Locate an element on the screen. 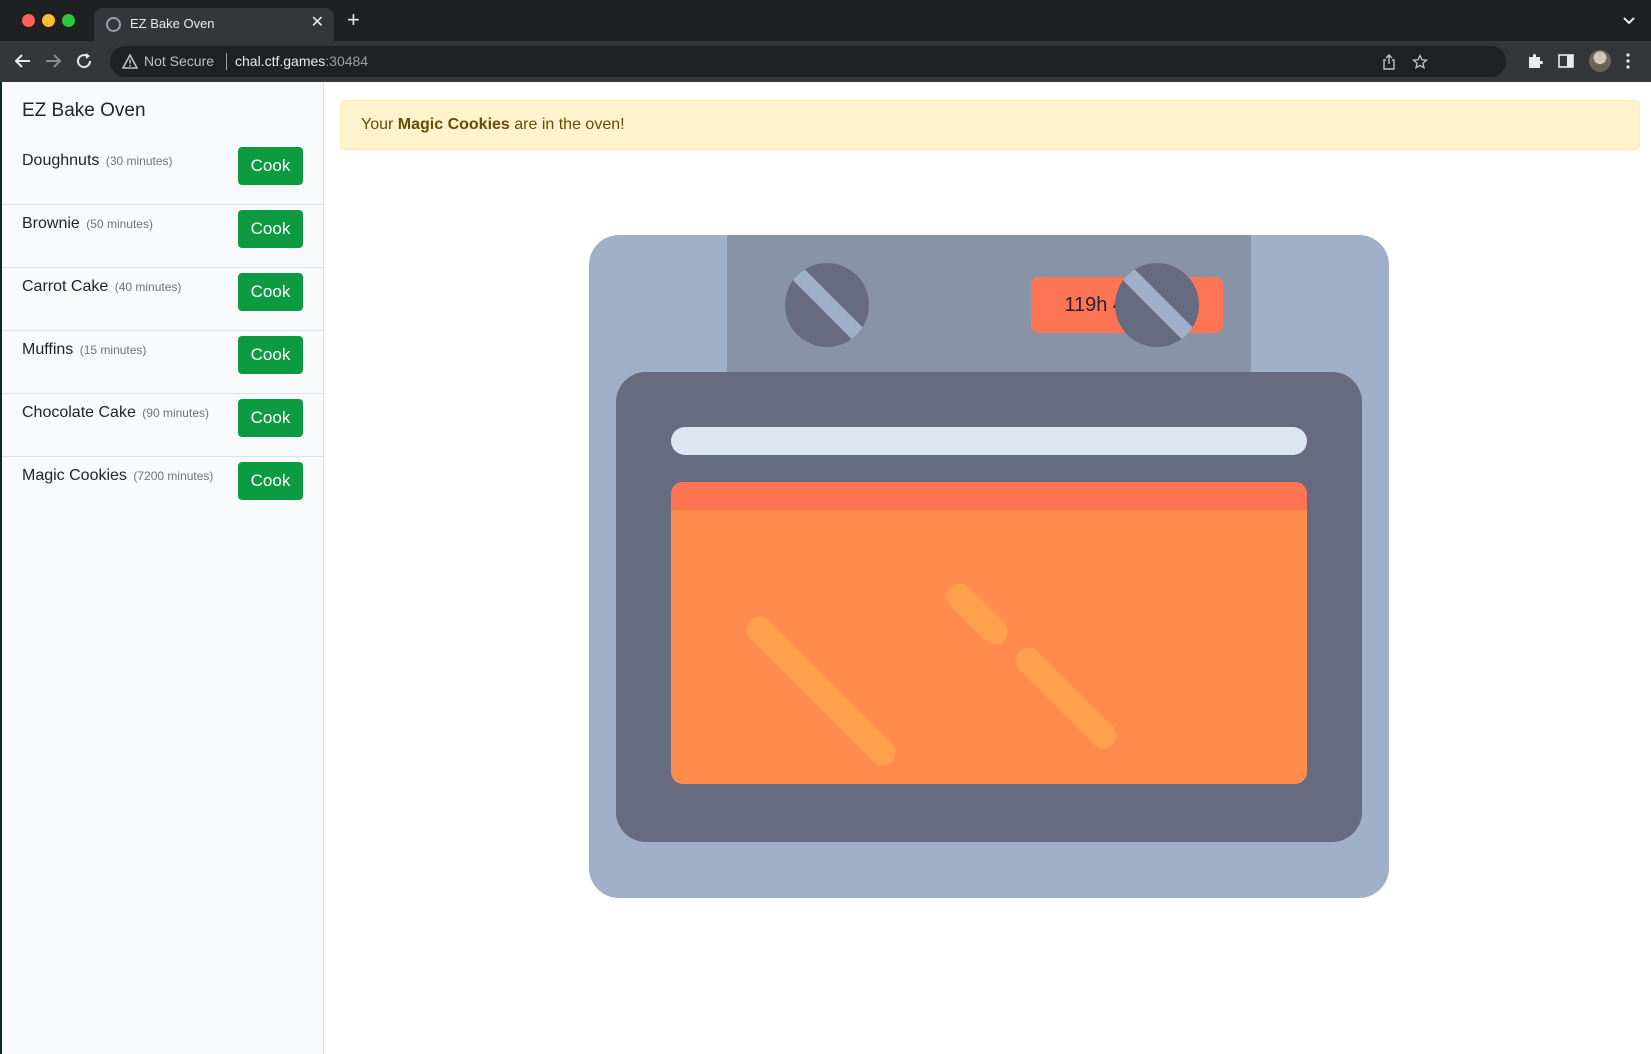 This screenshot has width=1651, height=1054. oven-handle is located at coordinates (989, 441).